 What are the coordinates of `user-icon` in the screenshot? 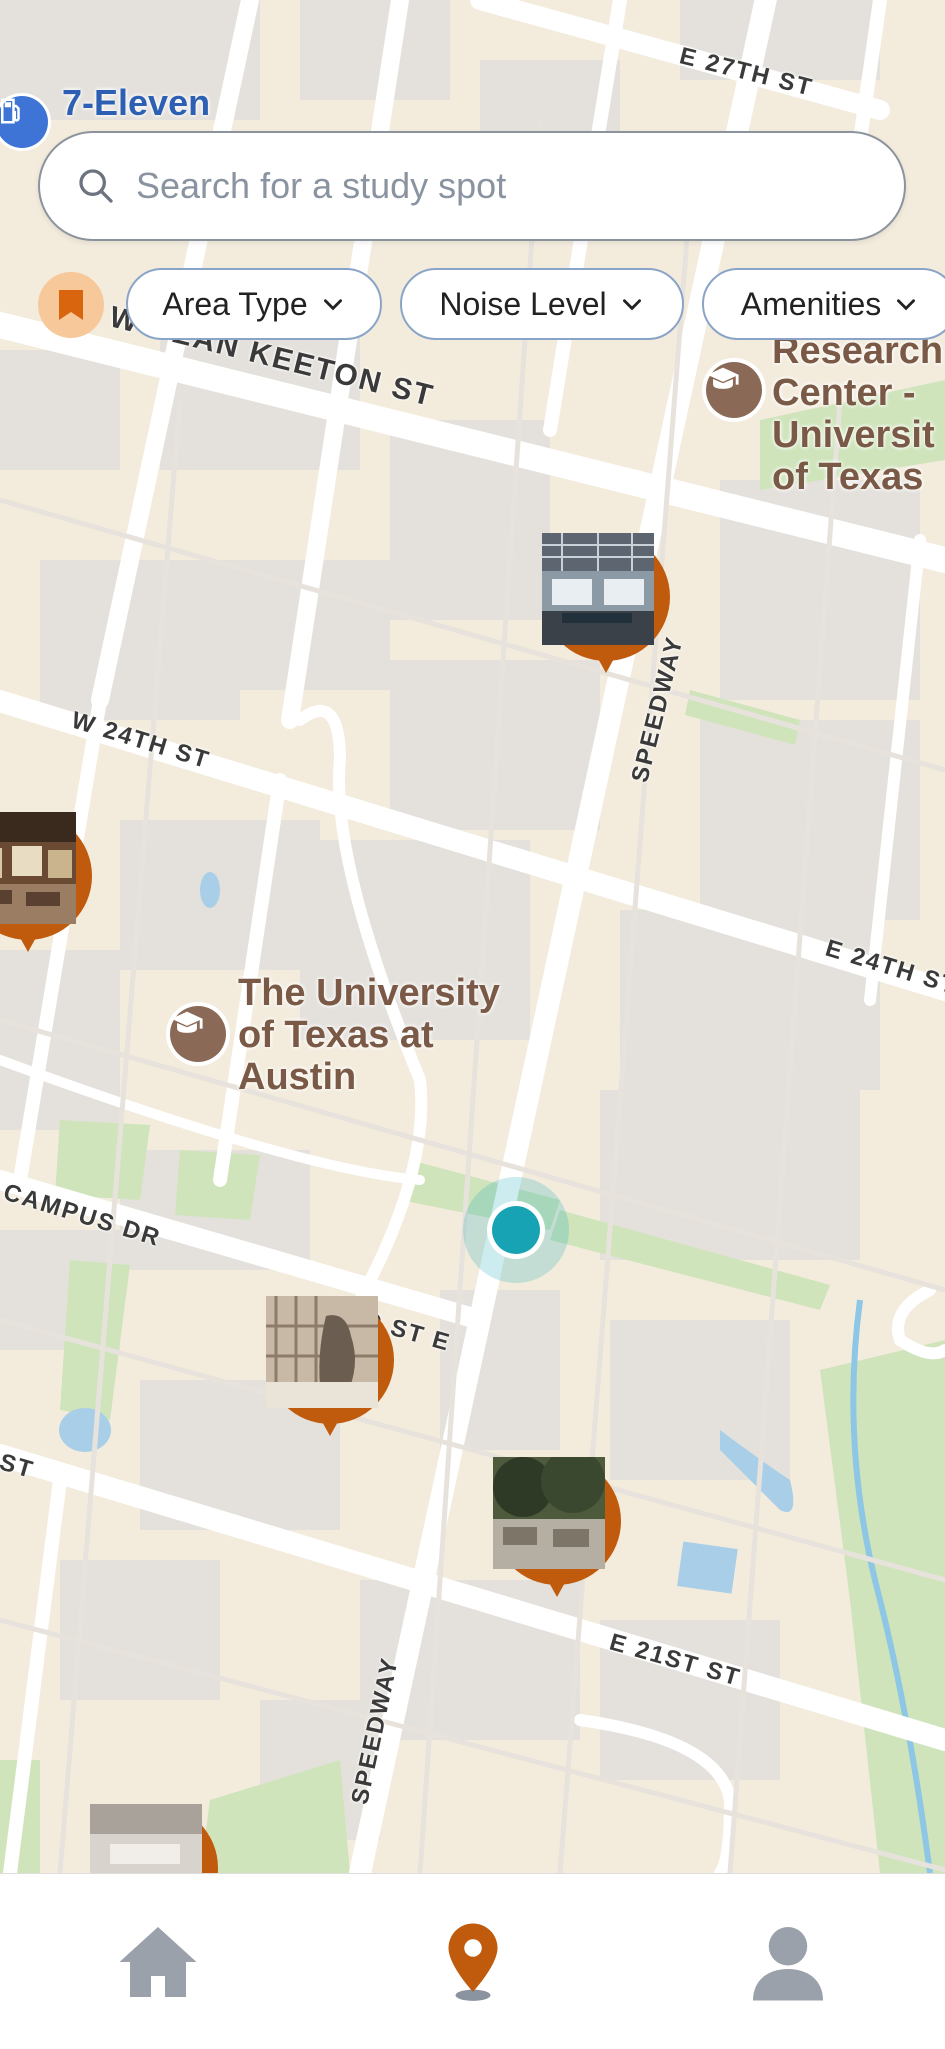 It's located at (787, 1963).